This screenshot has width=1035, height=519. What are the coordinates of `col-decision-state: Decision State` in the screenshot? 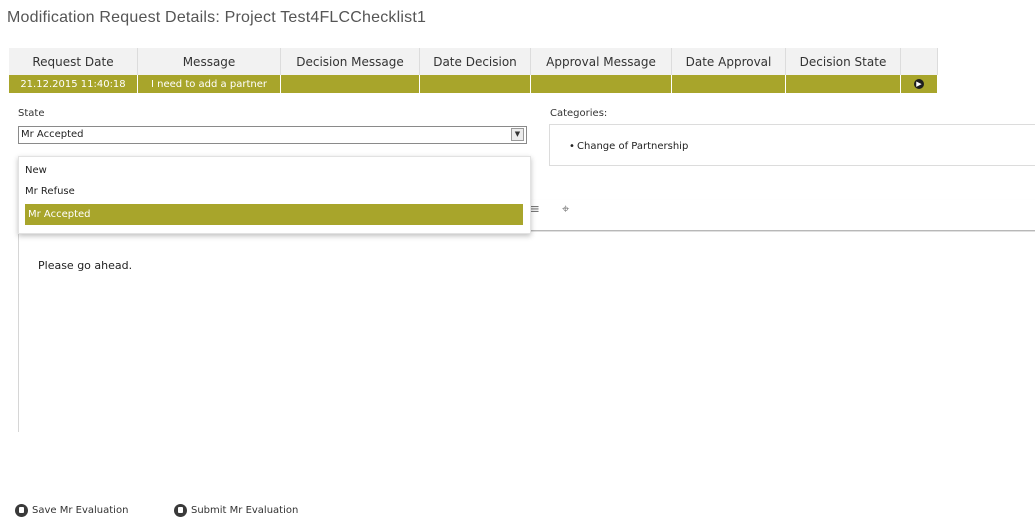 It's located at (843, 61).